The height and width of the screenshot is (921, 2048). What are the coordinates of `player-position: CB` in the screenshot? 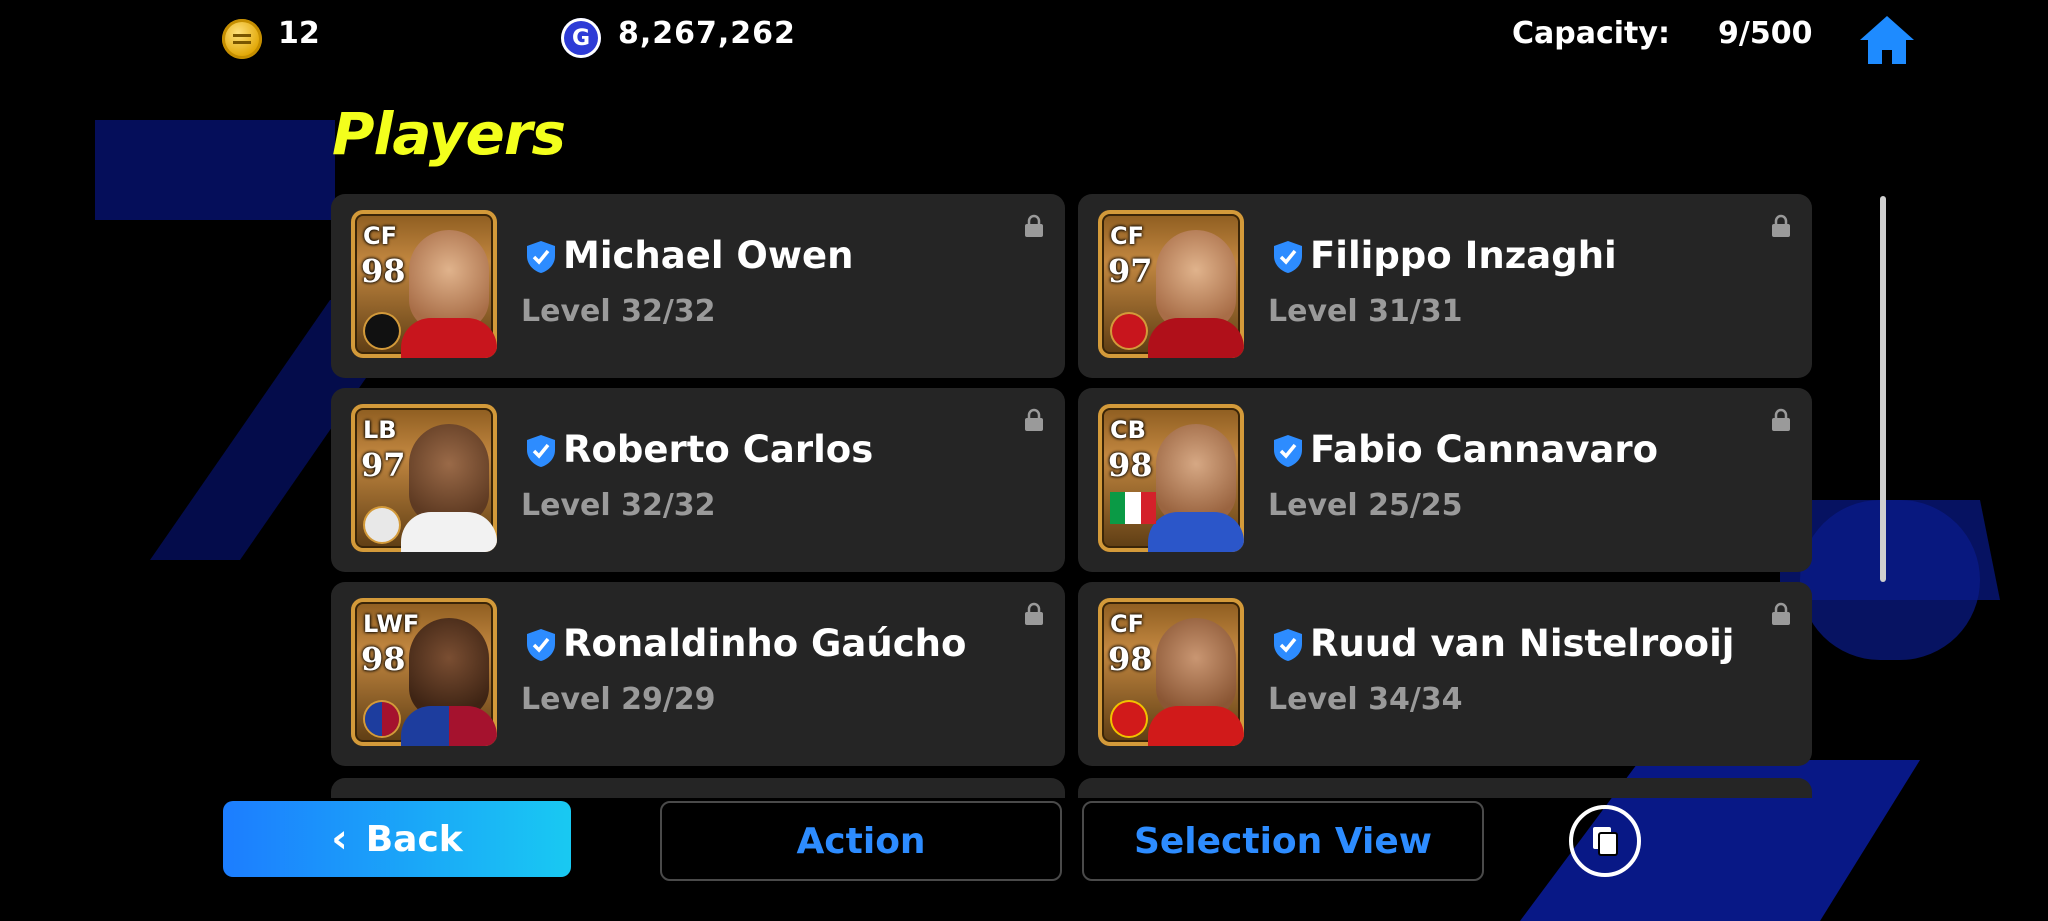 It's located at (1128, 430).